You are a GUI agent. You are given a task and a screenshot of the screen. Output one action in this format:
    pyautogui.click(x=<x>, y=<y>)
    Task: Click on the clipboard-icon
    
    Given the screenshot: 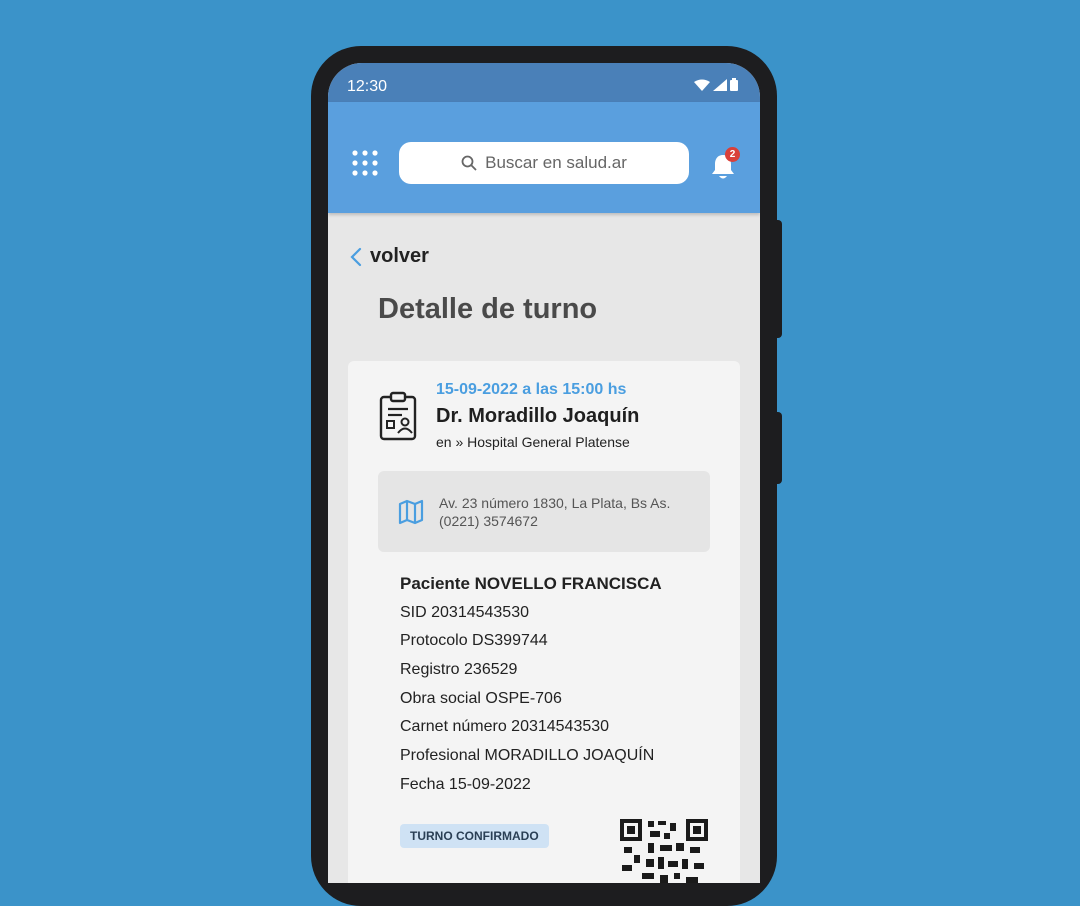 What is the action you would take?
    pyautogui.click(x=398, y=416)
    